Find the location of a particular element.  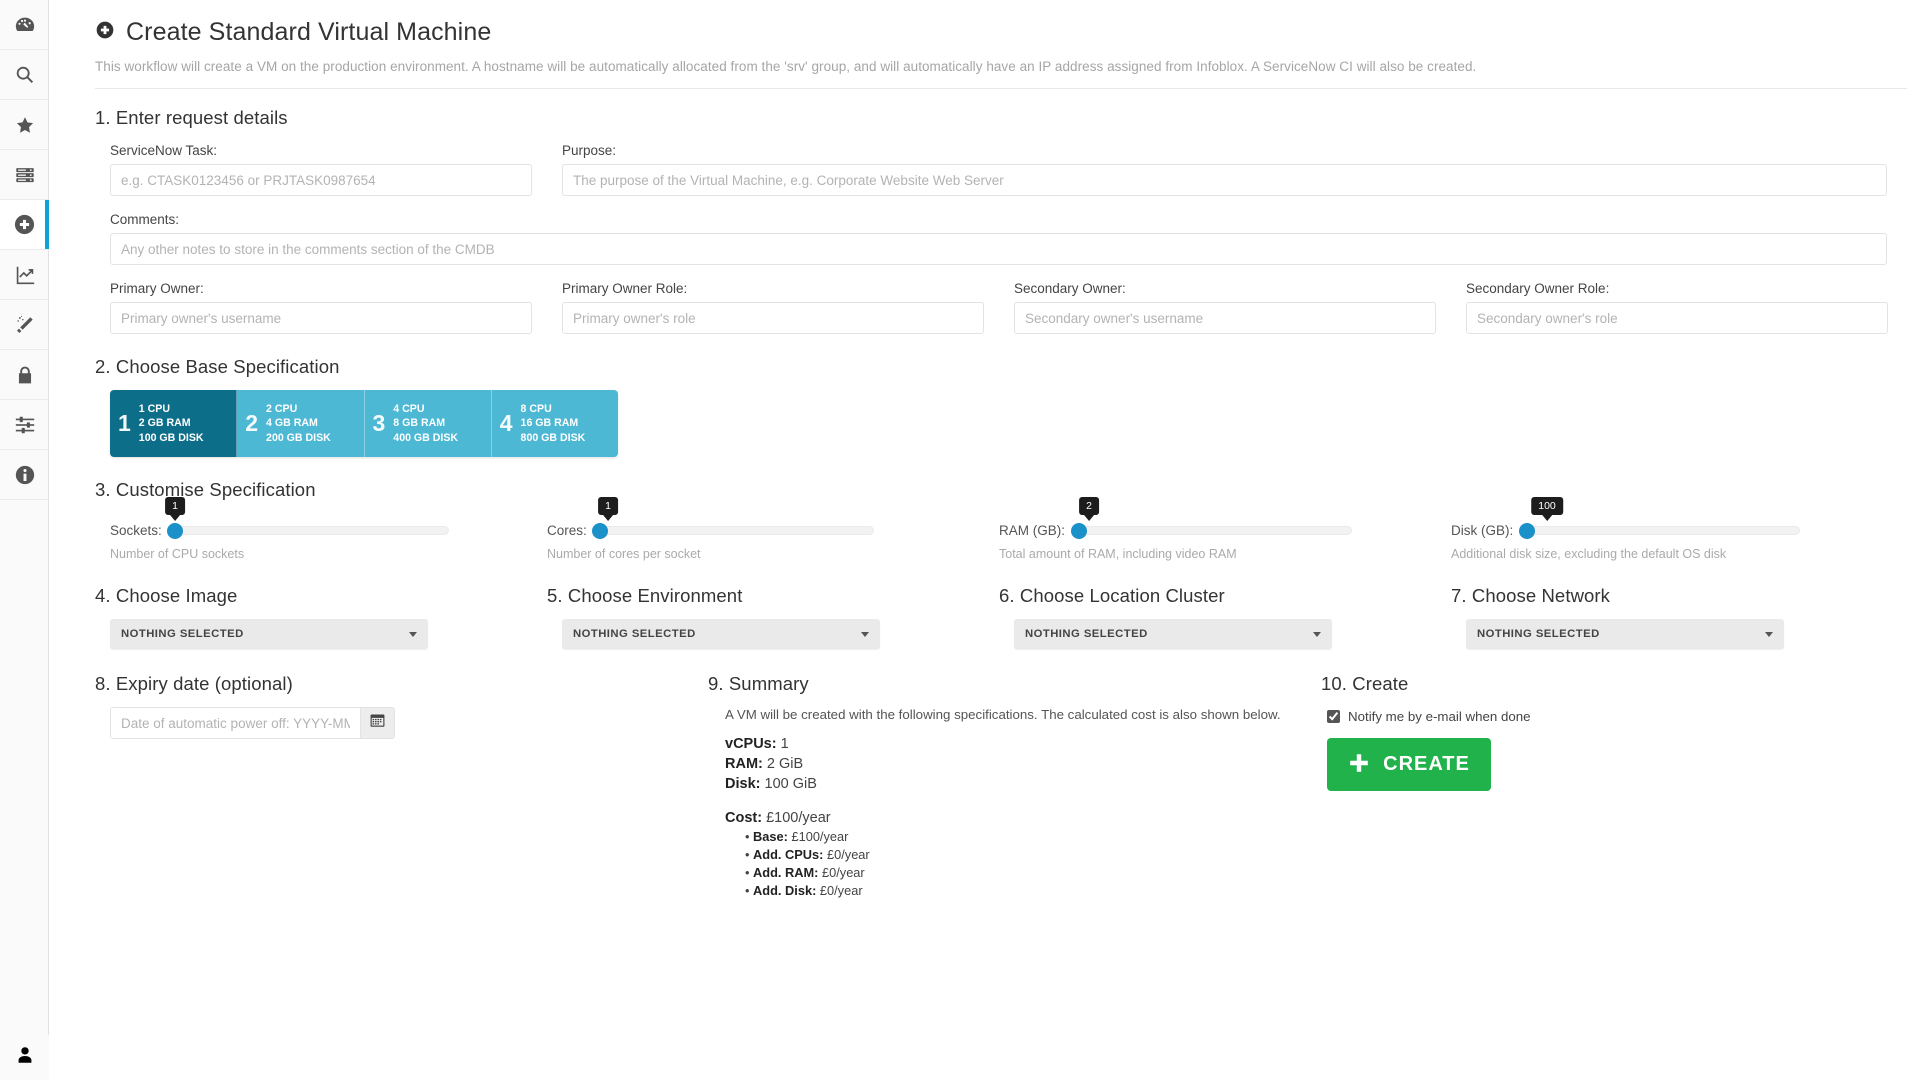

base-spec-disk: 200 GB DISK is located at coordinates (298, 437).